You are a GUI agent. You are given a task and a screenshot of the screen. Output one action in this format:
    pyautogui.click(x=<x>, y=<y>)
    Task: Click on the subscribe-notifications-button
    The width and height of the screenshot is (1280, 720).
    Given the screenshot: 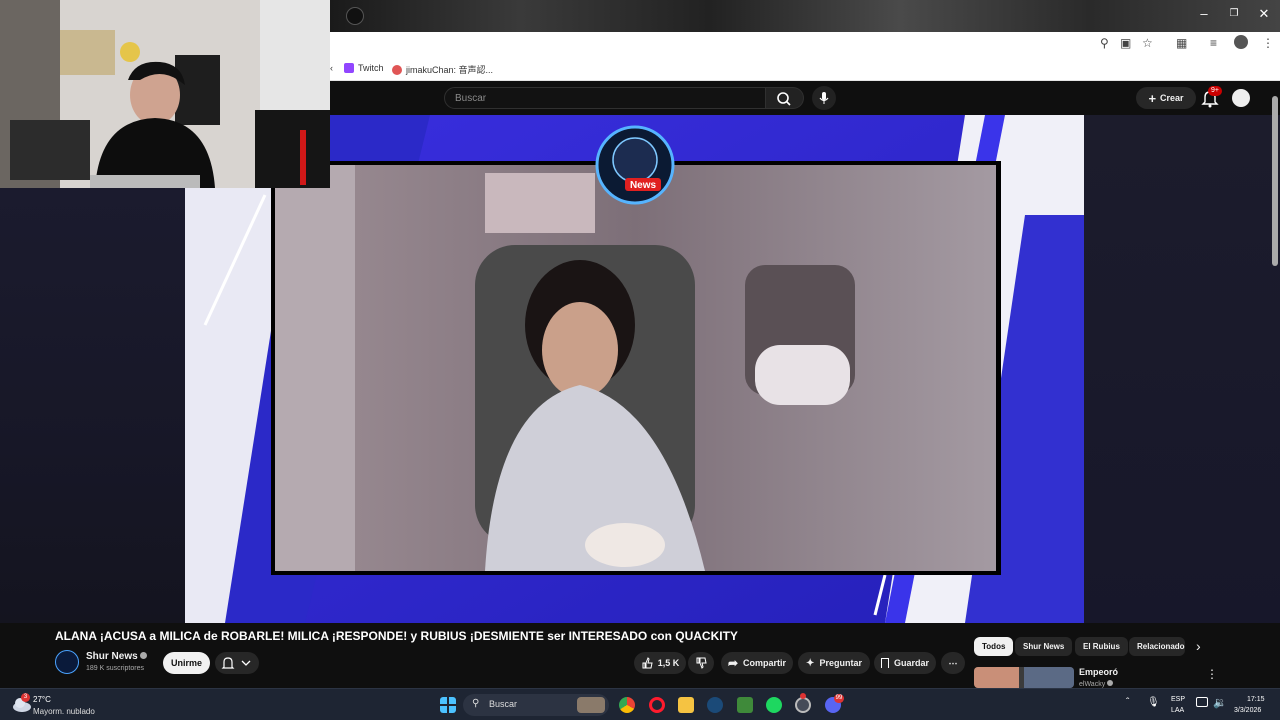 What is the action you would take?
    pyautogui.click(x=237, y=663)
    